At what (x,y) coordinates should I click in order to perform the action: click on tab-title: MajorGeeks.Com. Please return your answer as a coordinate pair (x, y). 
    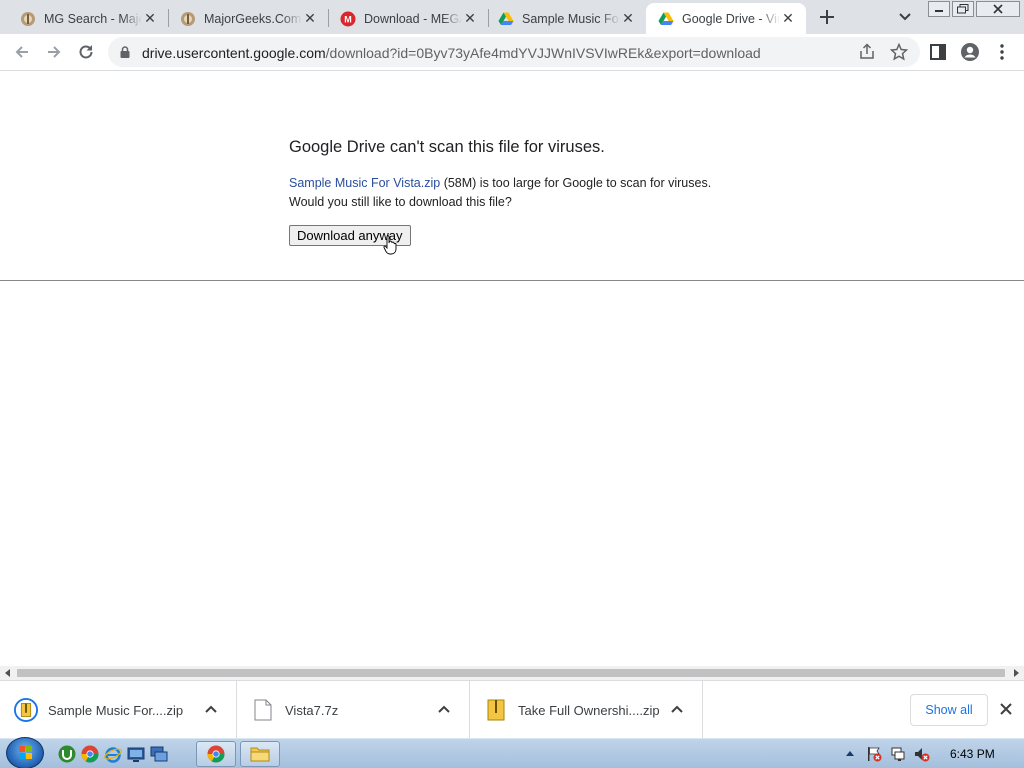
    Looking at the image, I should click on (253, 18).